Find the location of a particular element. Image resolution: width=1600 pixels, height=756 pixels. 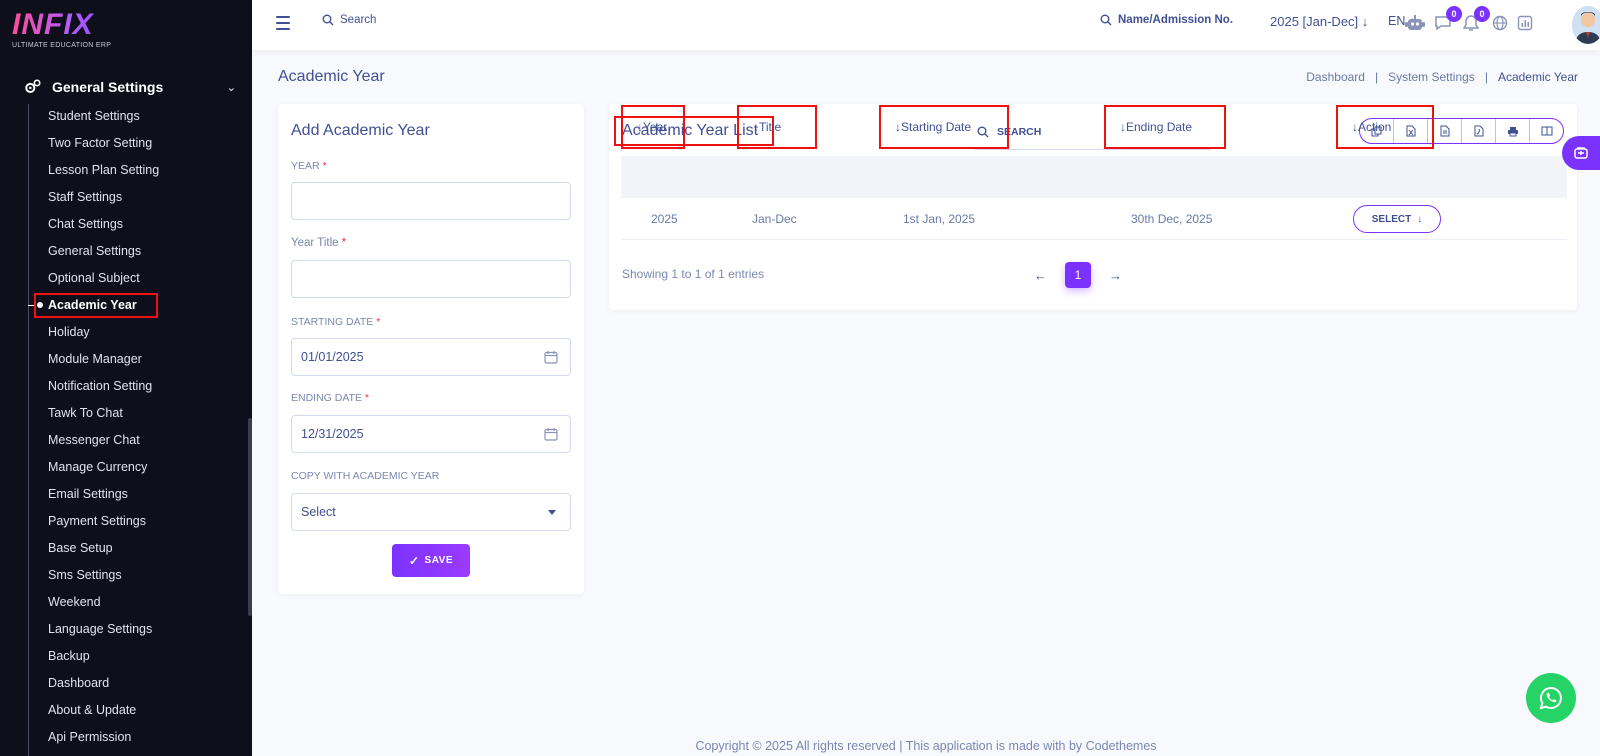

column-header-starting-date: ↓ Starting Date is located at coordinates (944, 127).